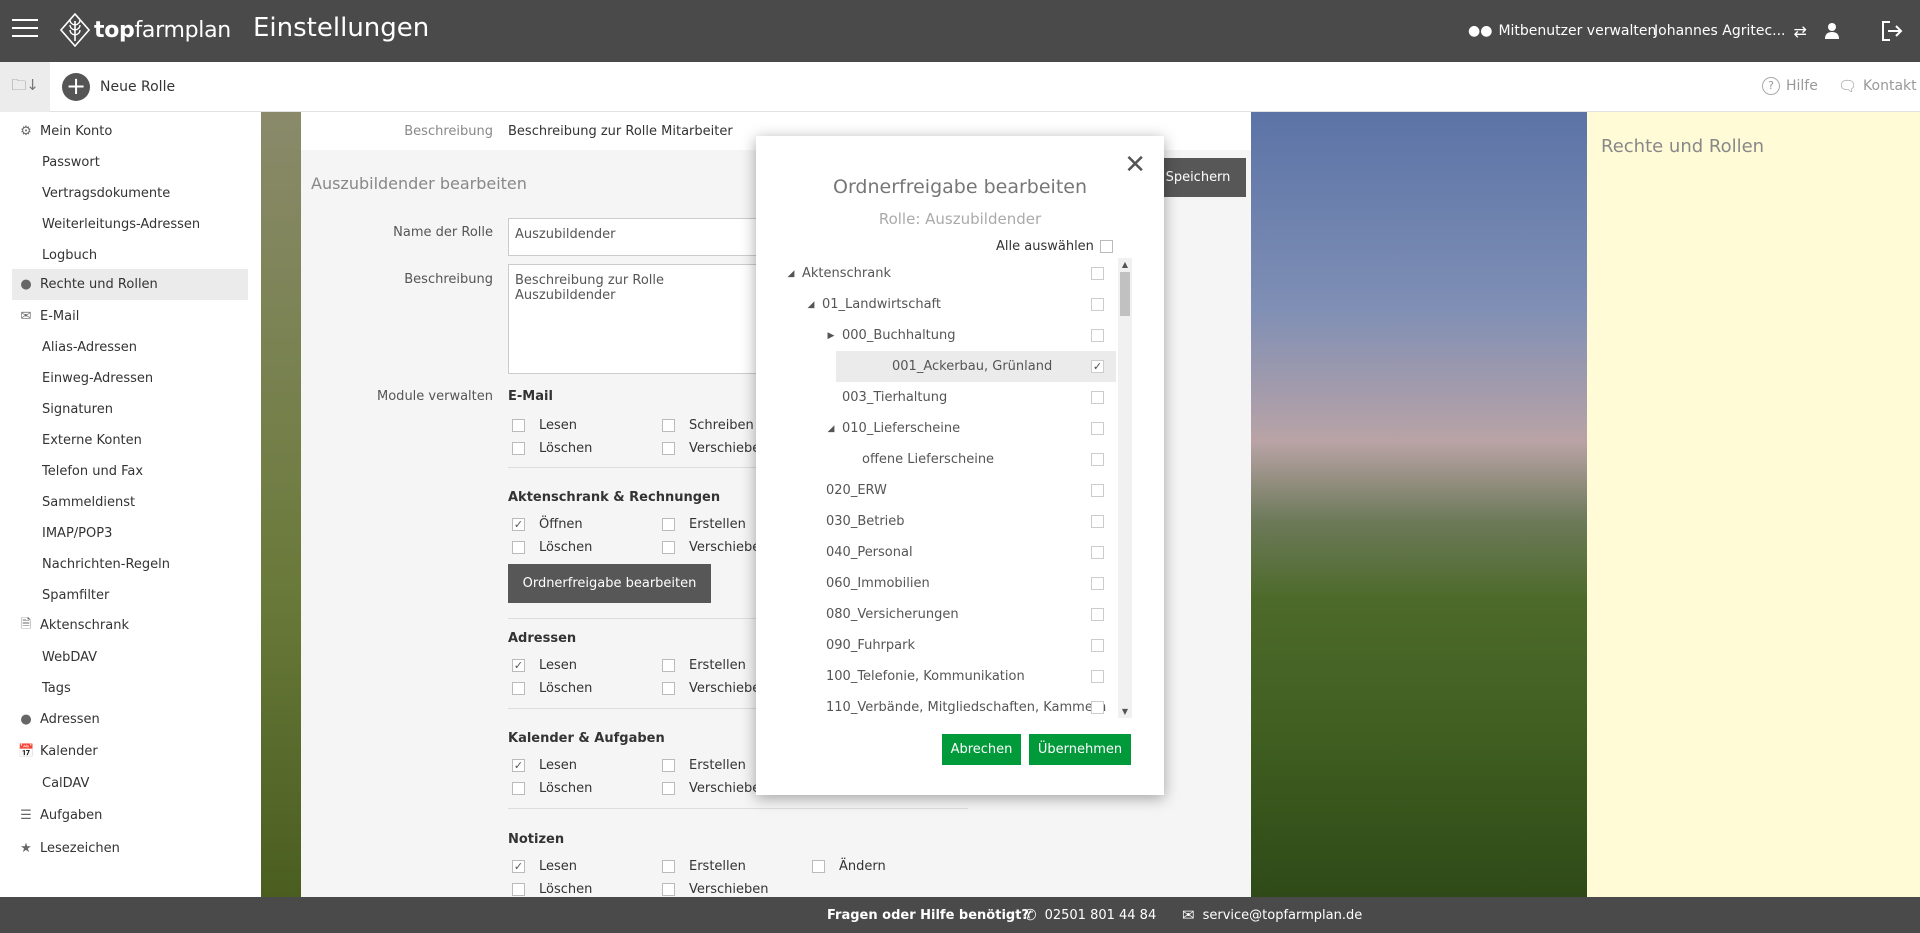  What do you see at coordinates (951, 490) in the screenshot?
I see `tree-node: 020_ERW` at bounding box center [951, 490].